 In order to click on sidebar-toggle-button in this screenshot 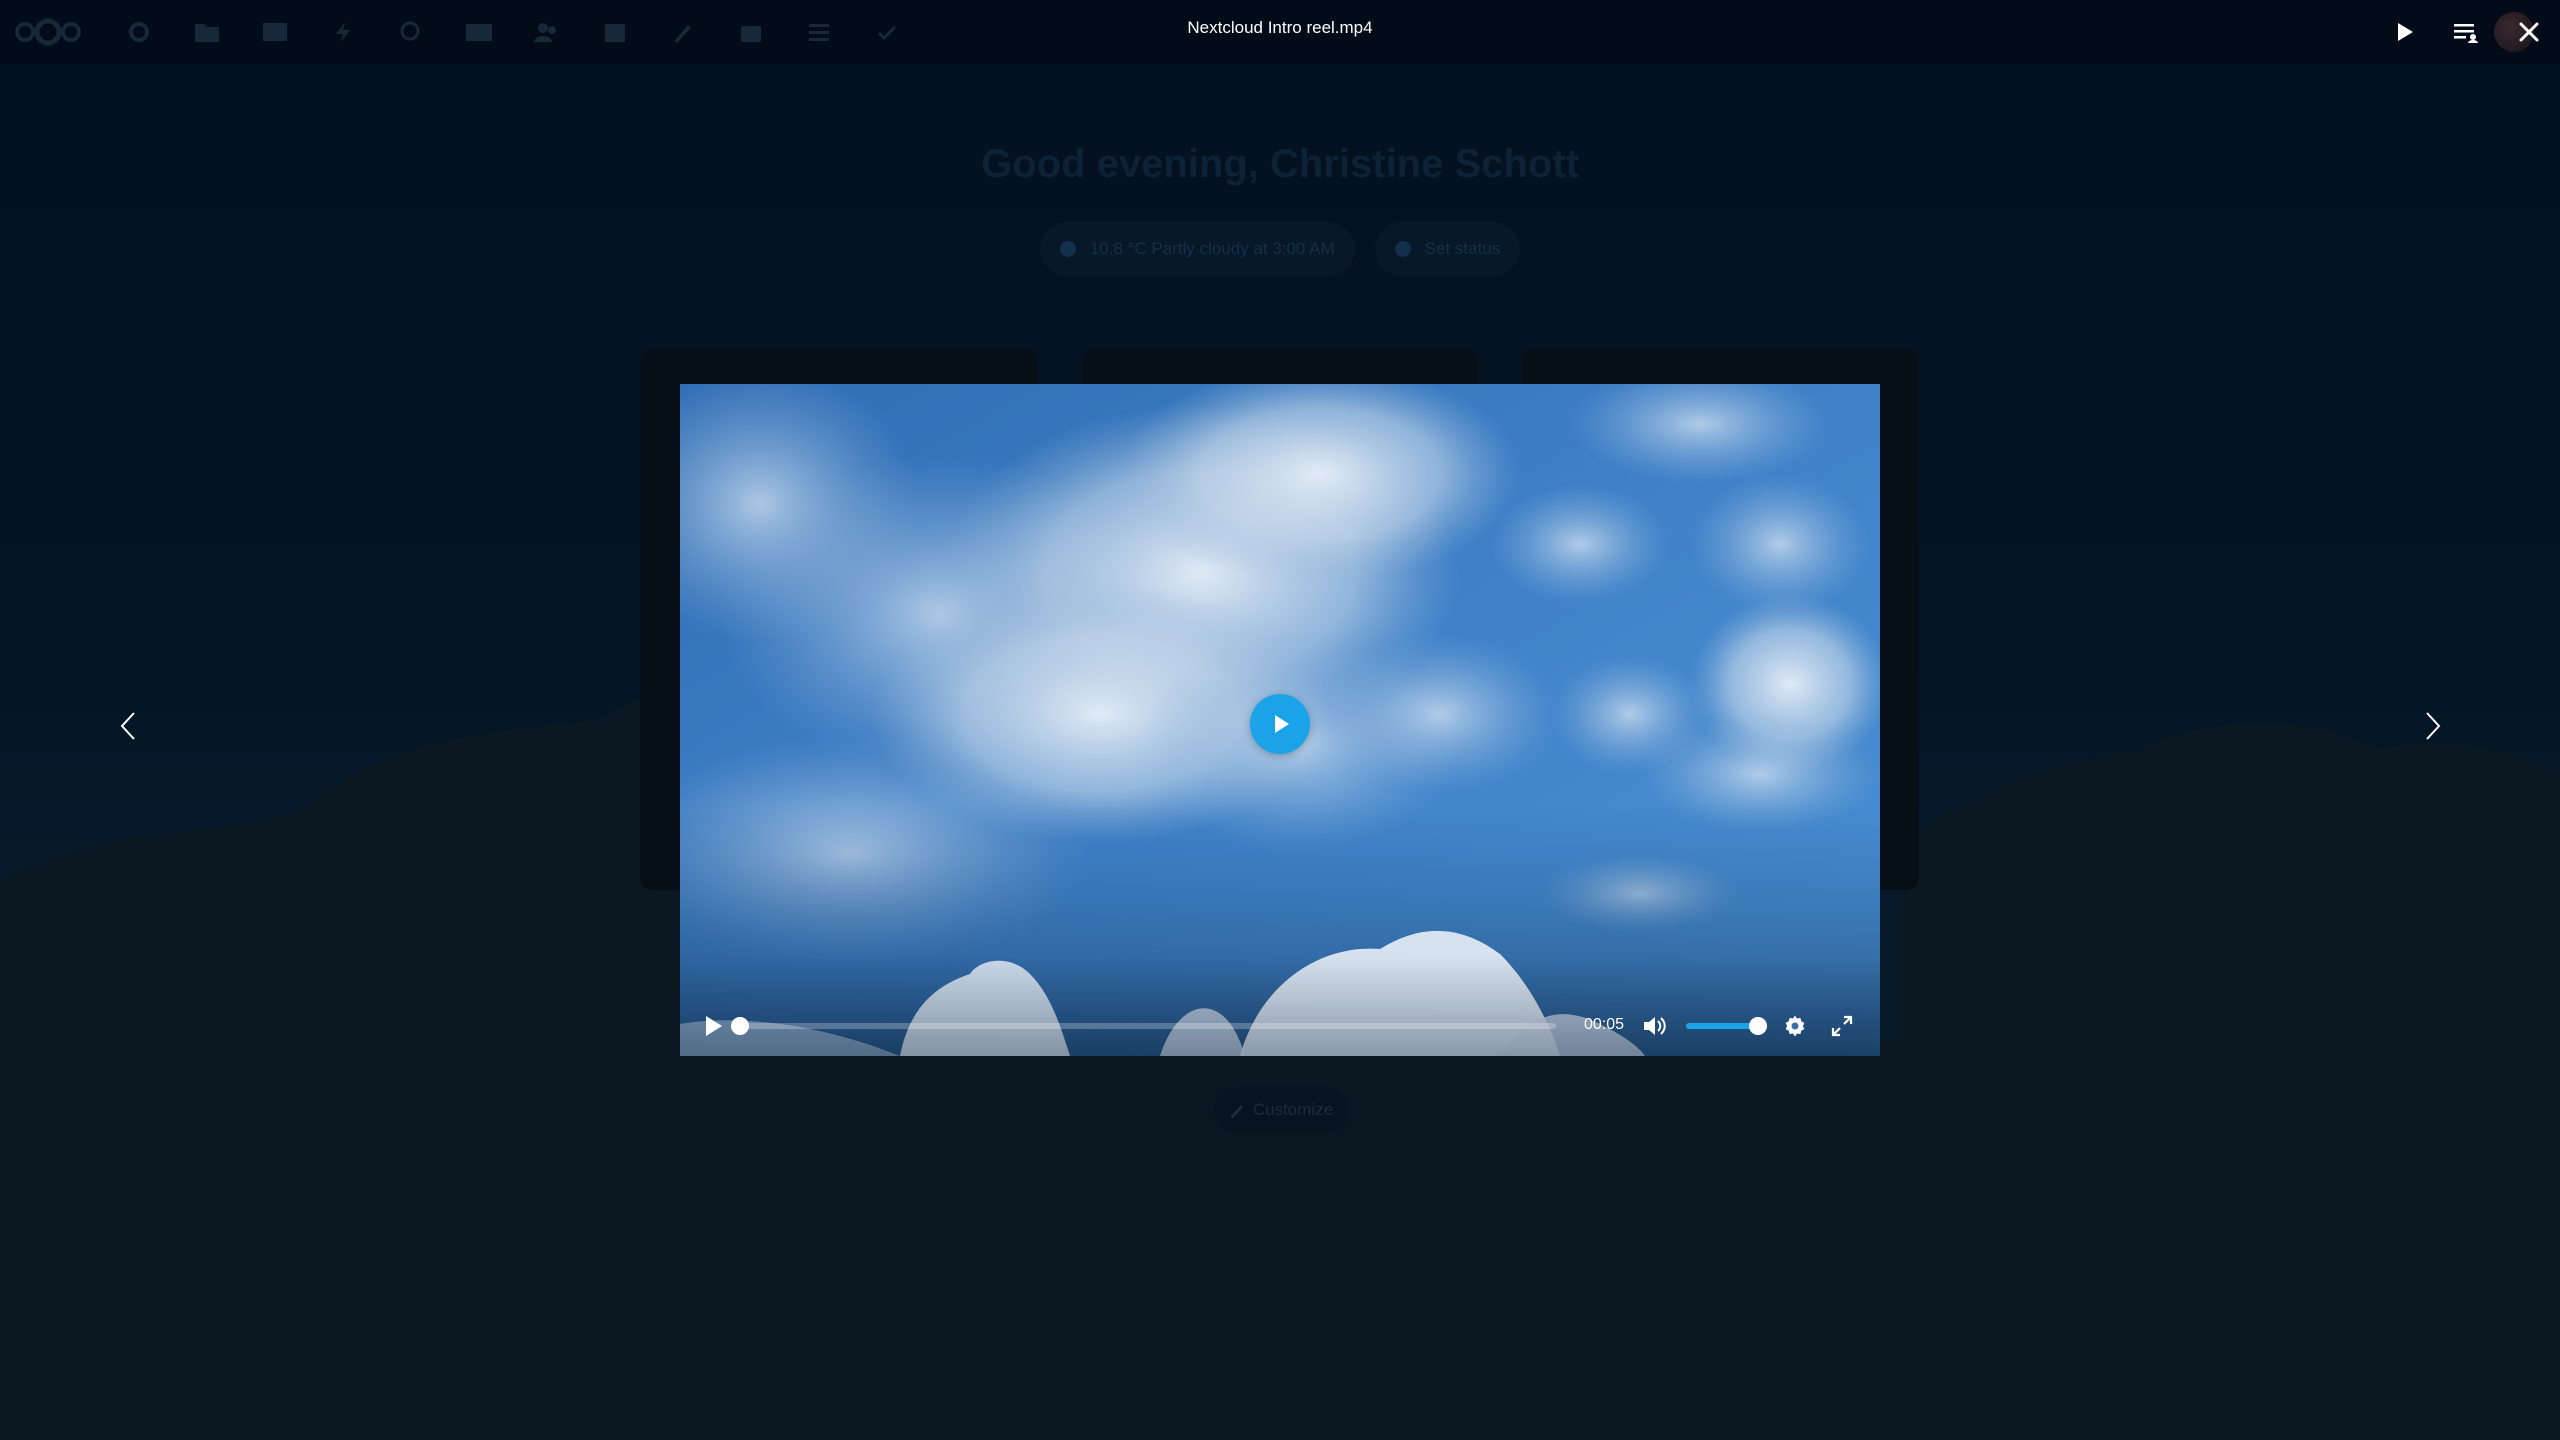, I will do `click(2466, 32)`.